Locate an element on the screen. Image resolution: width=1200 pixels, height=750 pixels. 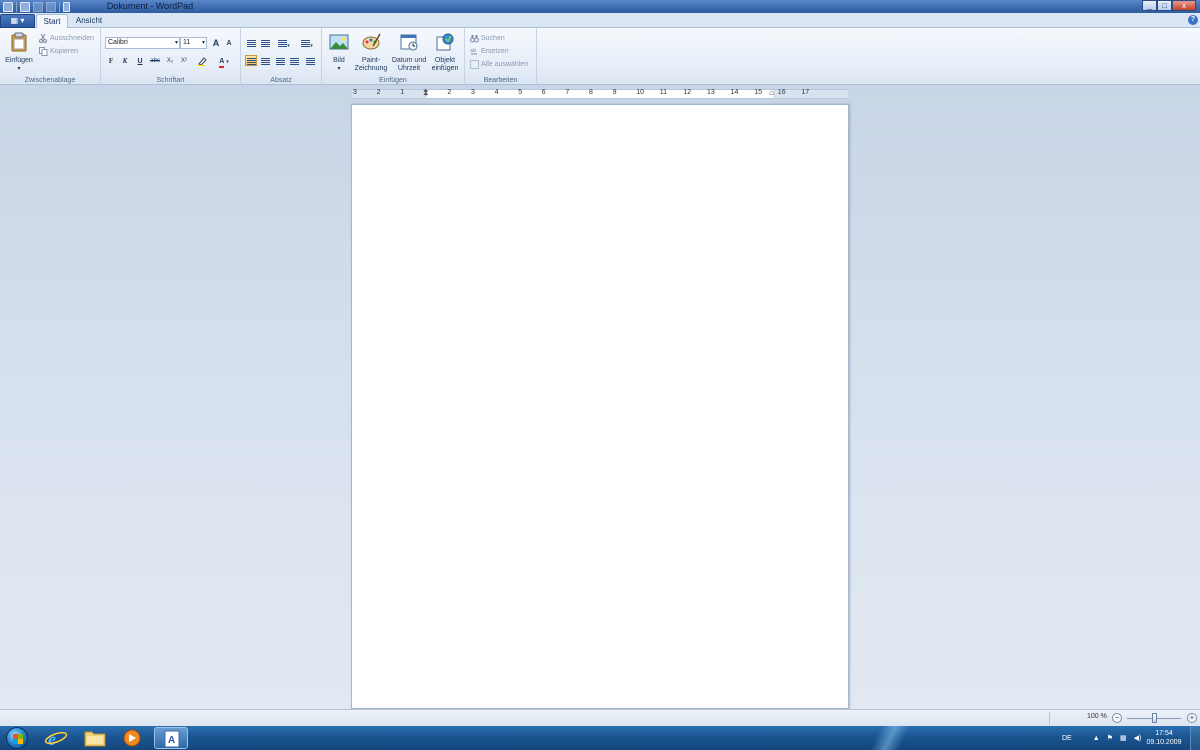
copy-button: Kopieren is located at coordinates (58, 51).